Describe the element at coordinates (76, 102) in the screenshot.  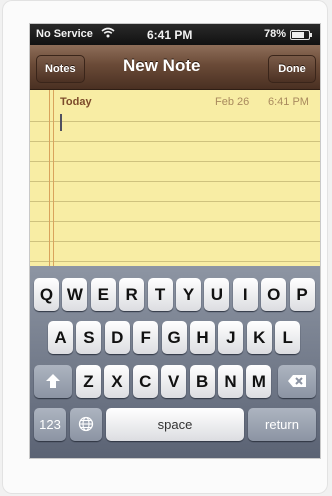
I see `note-date-label: Today` at that location.